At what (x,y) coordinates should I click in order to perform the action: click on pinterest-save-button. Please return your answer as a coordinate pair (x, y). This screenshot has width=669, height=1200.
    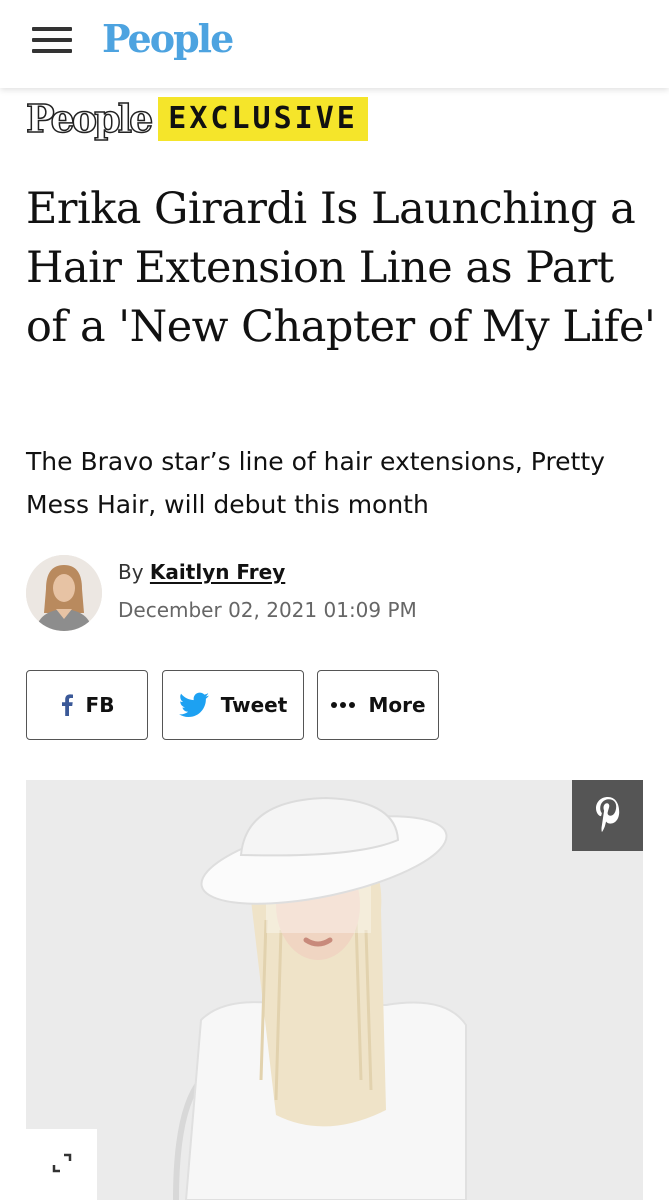
    Looking at the image, I should click on (607, 815).